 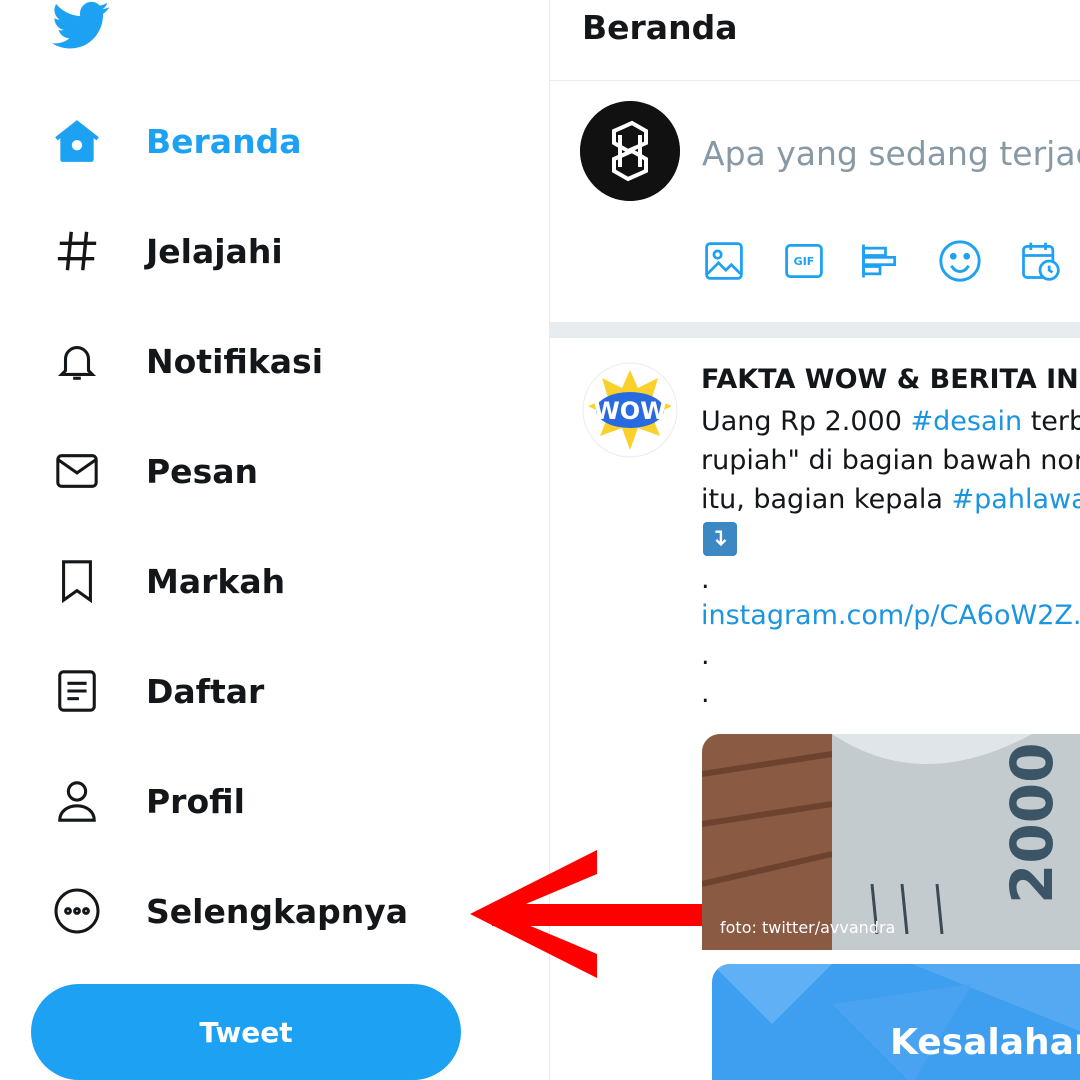 What do you see at coordinates (77, 691) in the screenshot?
I see `list-icon` at bounding box center [77, 691].